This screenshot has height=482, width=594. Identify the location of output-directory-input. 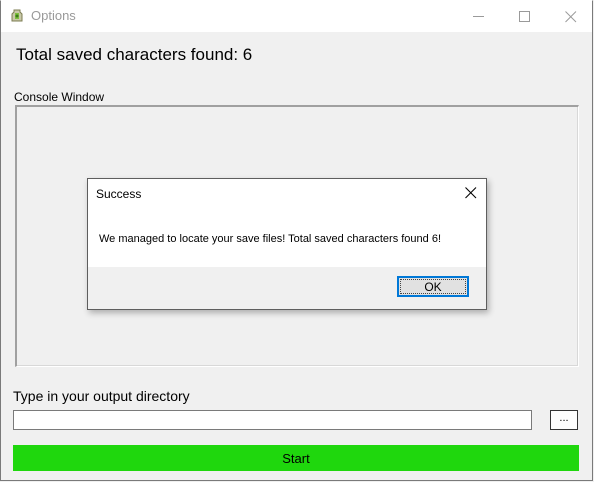
(272, 420).